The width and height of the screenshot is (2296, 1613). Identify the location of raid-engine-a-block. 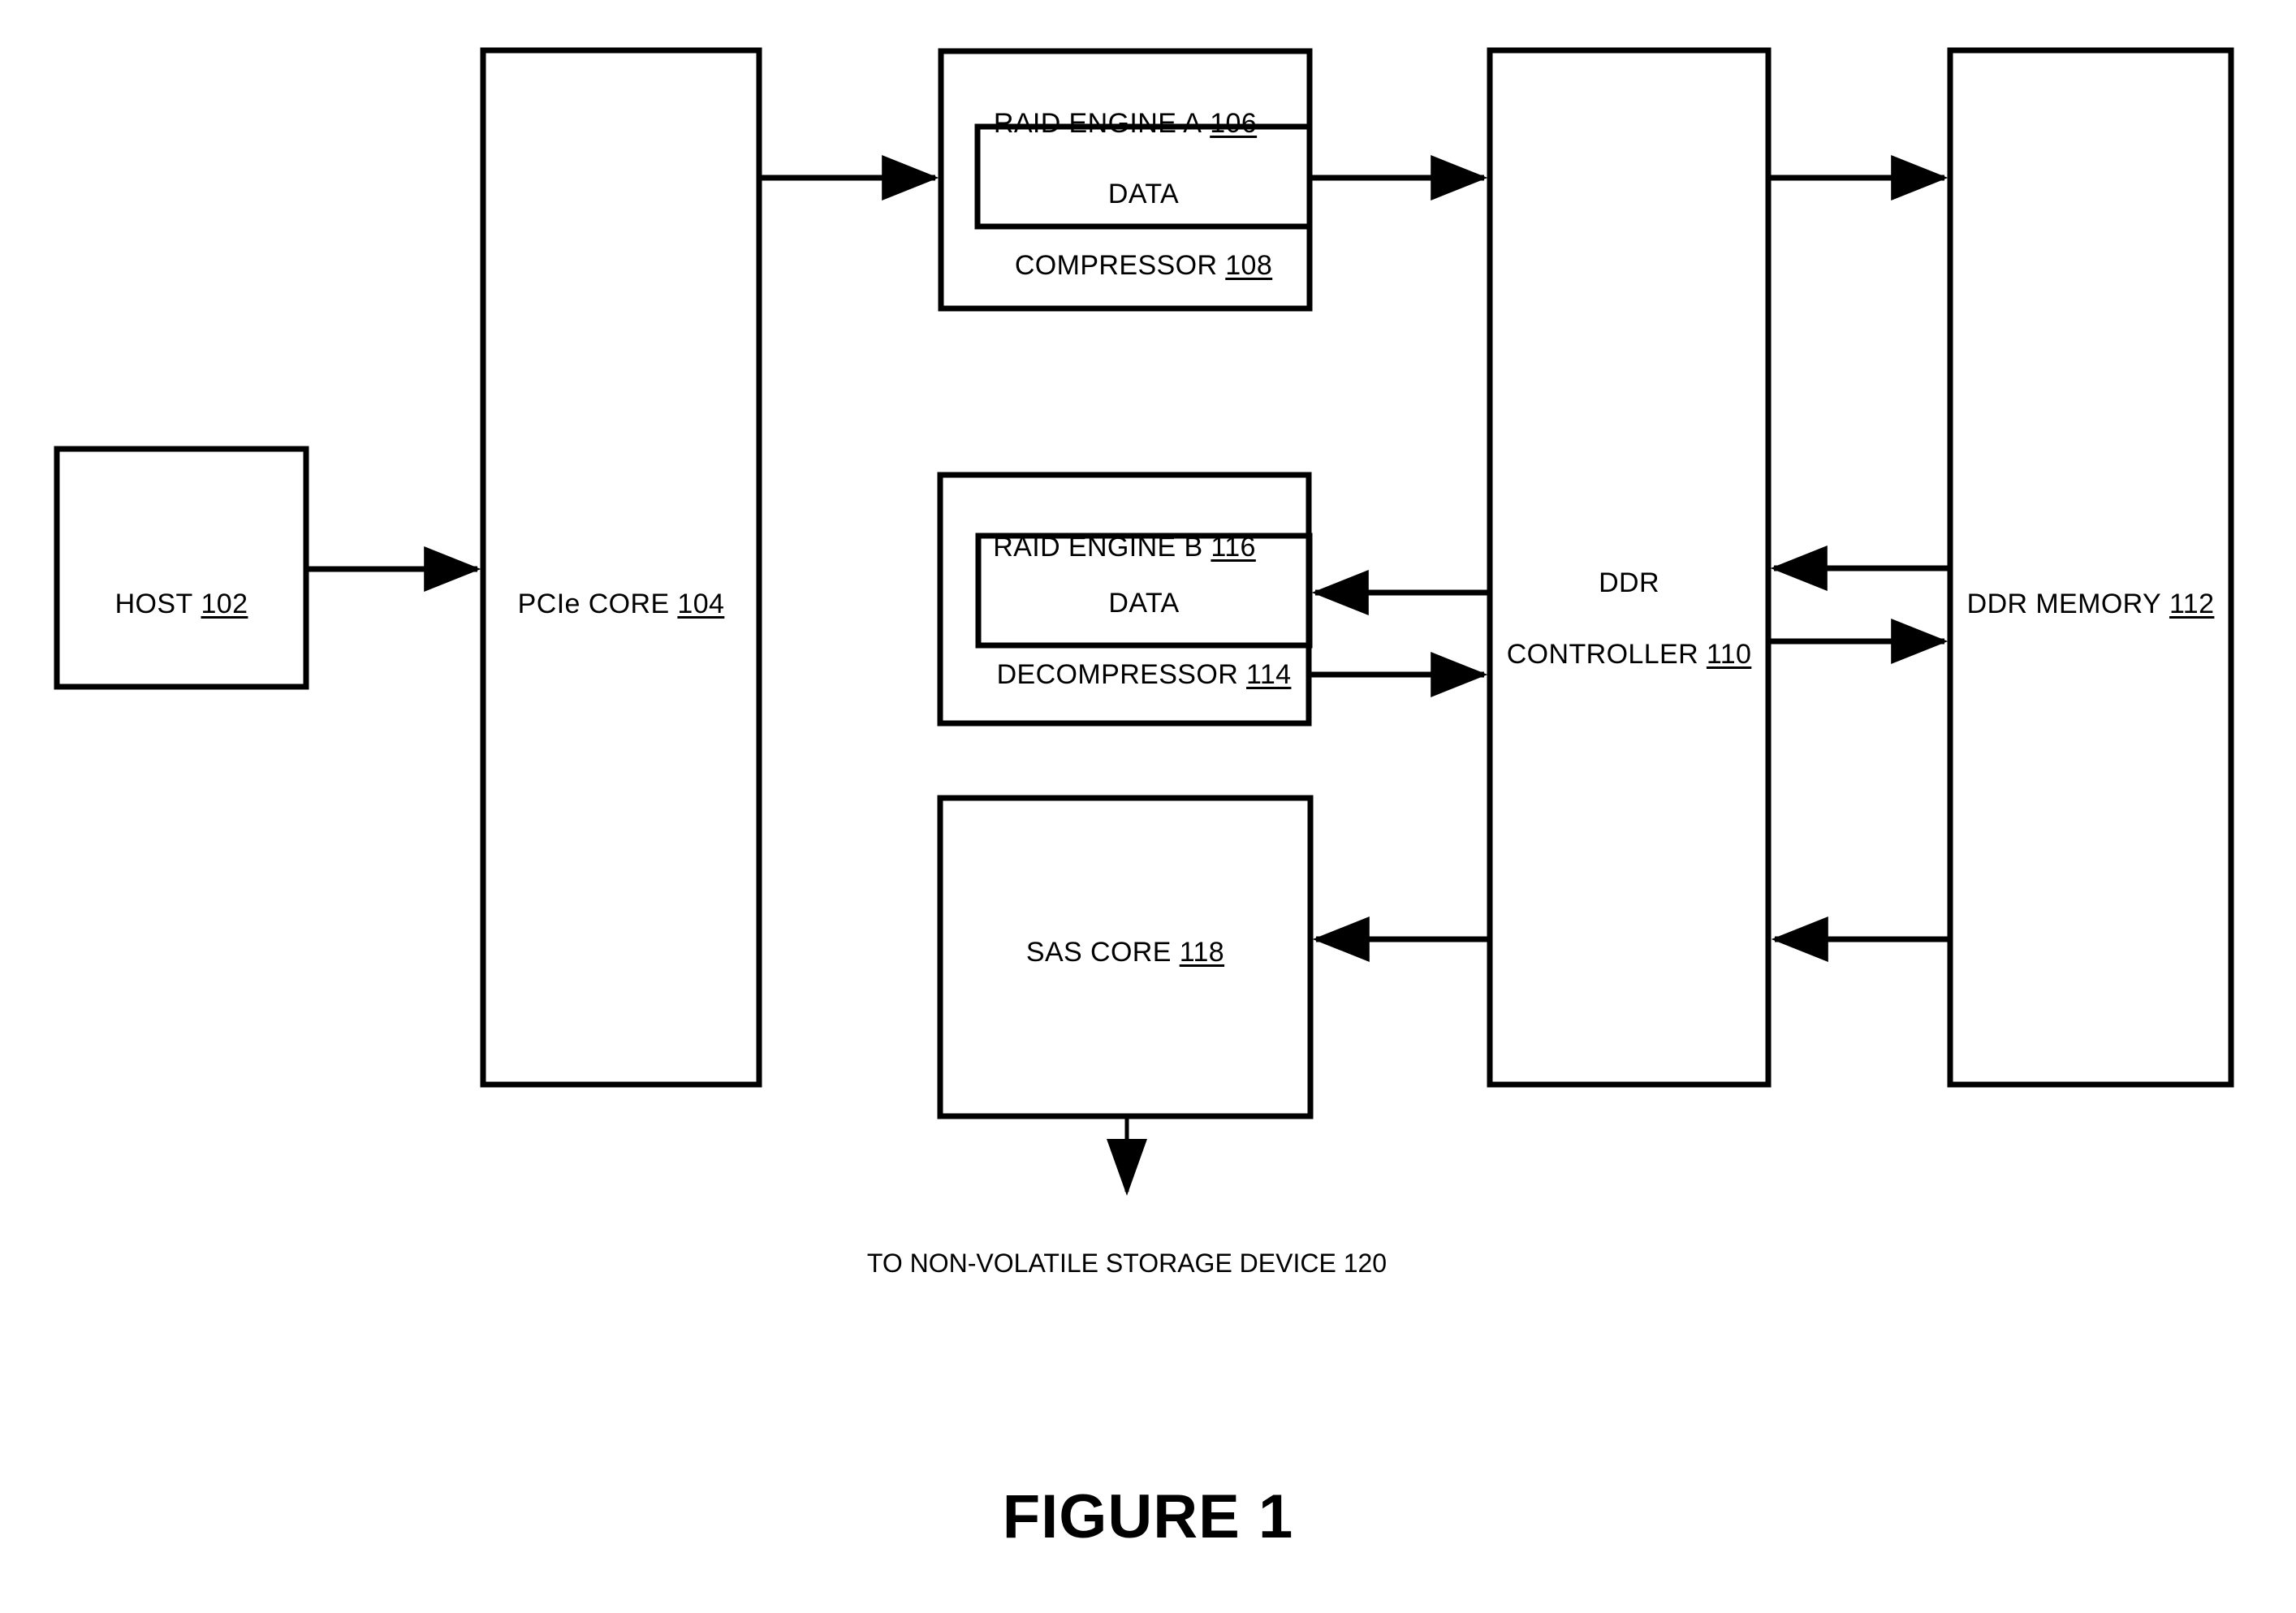
(1125, 180).